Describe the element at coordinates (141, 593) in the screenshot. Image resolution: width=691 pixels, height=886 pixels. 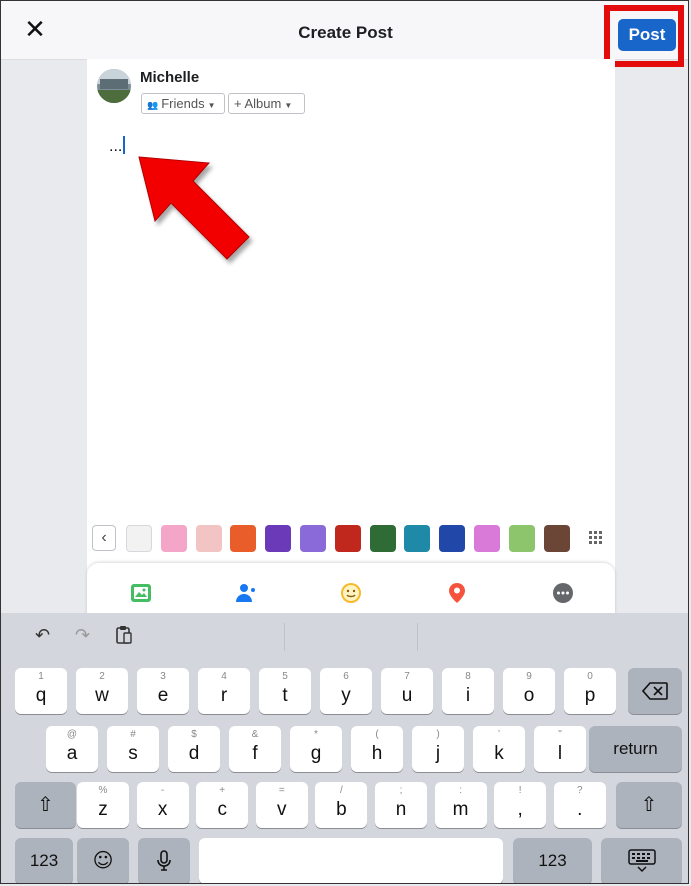
I see `photo-icon` at that location.